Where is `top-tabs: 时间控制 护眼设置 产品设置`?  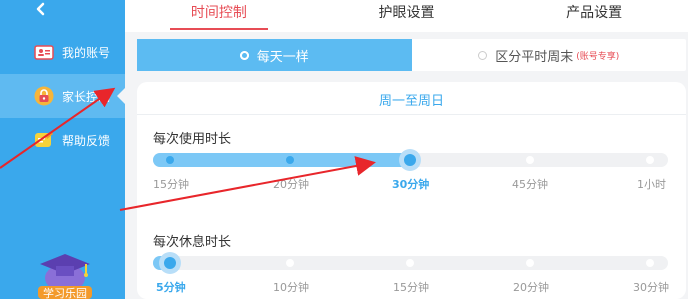
top-tabs: 时间控制 护眼设置 产品设置 is located at coordinates (406, 16).